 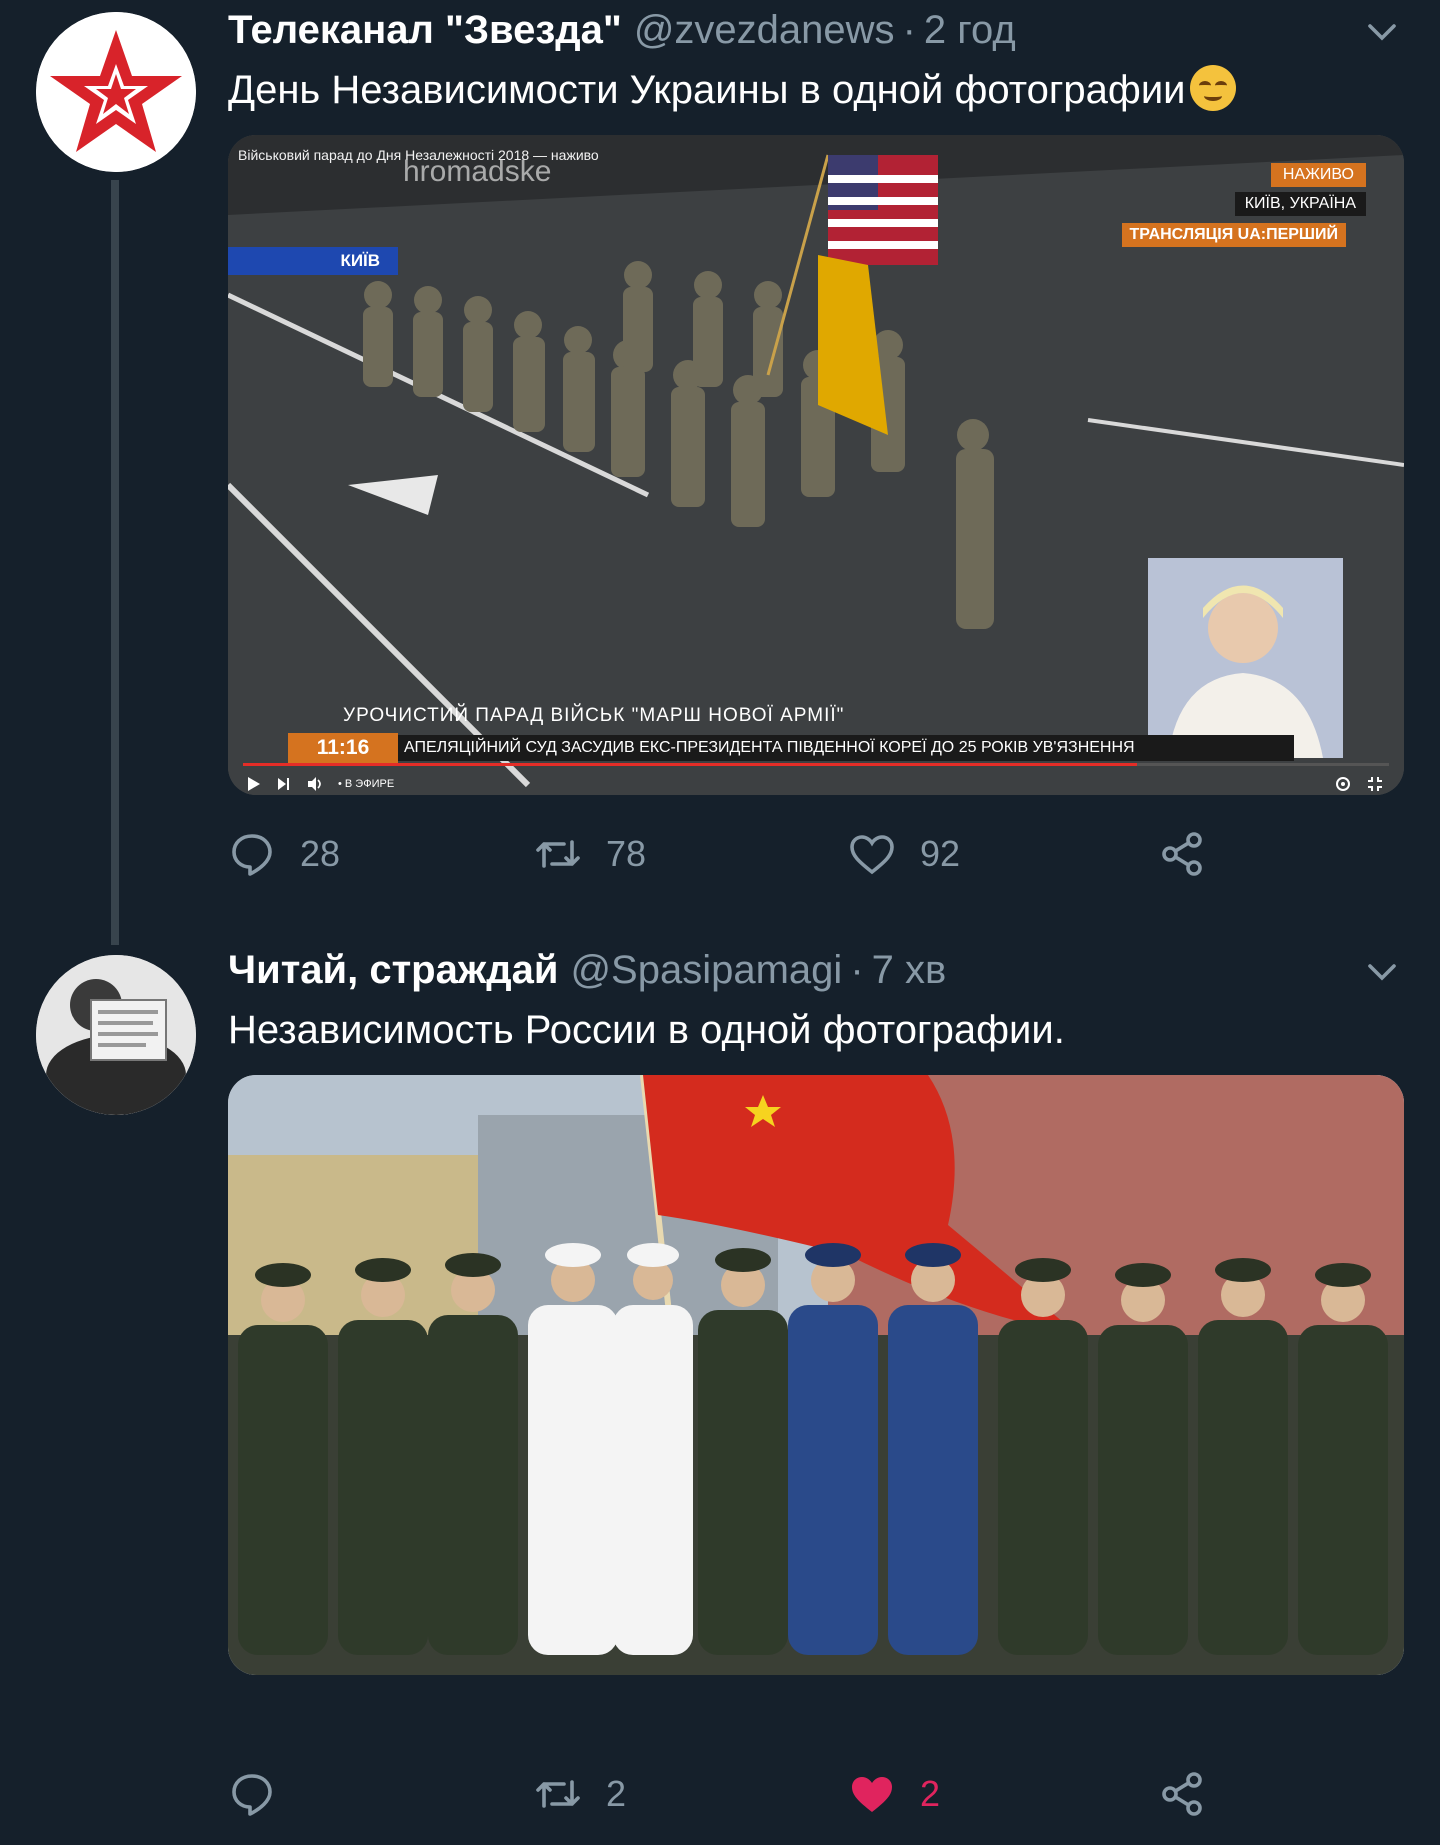 I want to click on exit-fullscreen-icon, so click(x=1375, y=784).